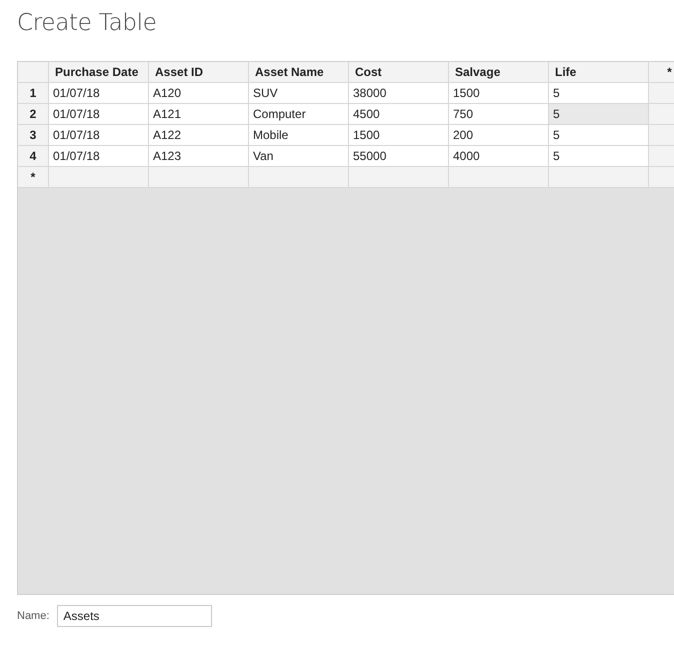 This screenshot has width=674, height=646. What do you see at coordinates (199, 93) in the screenshot?
I see `table-cell: A120` at bounding box center [199, 93].